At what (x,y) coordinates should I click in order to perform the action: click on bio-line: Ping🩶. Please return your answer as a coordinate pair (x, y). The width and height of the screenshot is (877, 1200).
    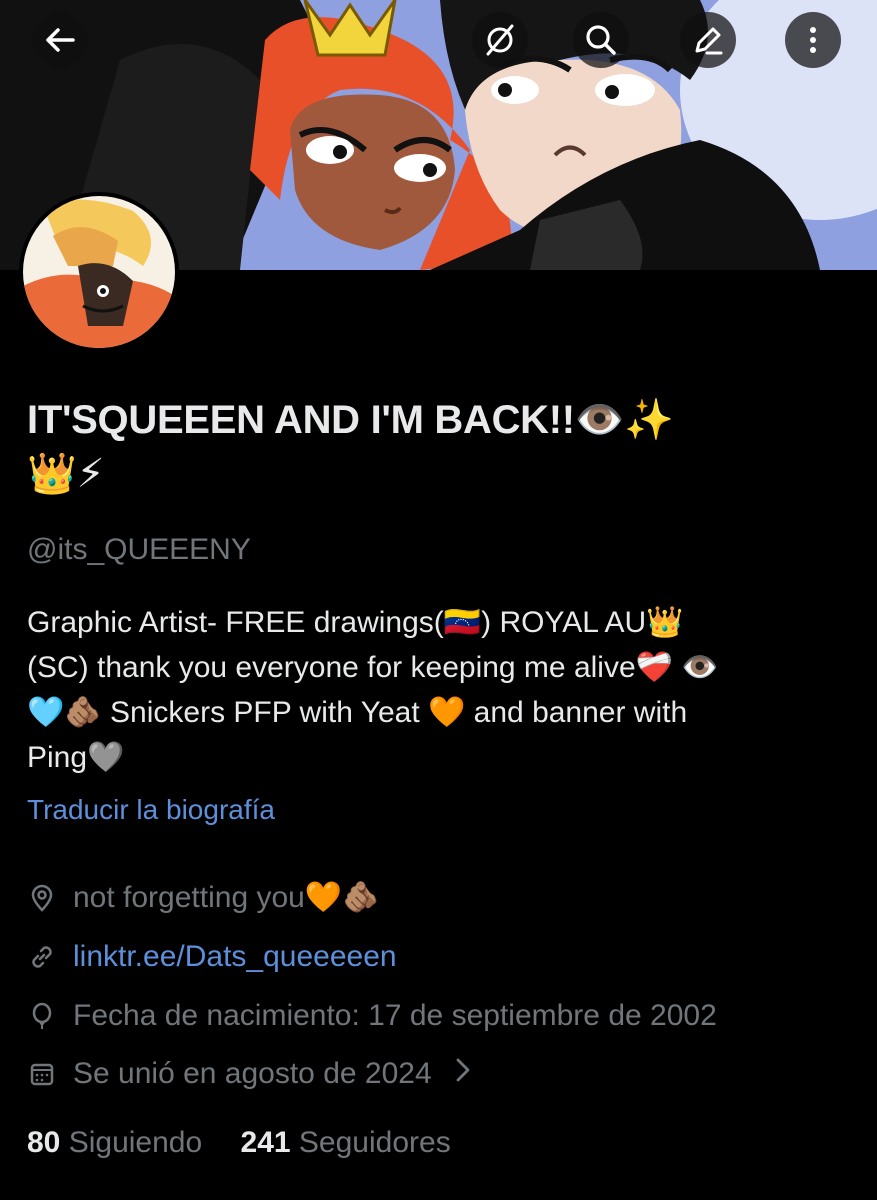
    Looking at the image, I should click on (76, 757).